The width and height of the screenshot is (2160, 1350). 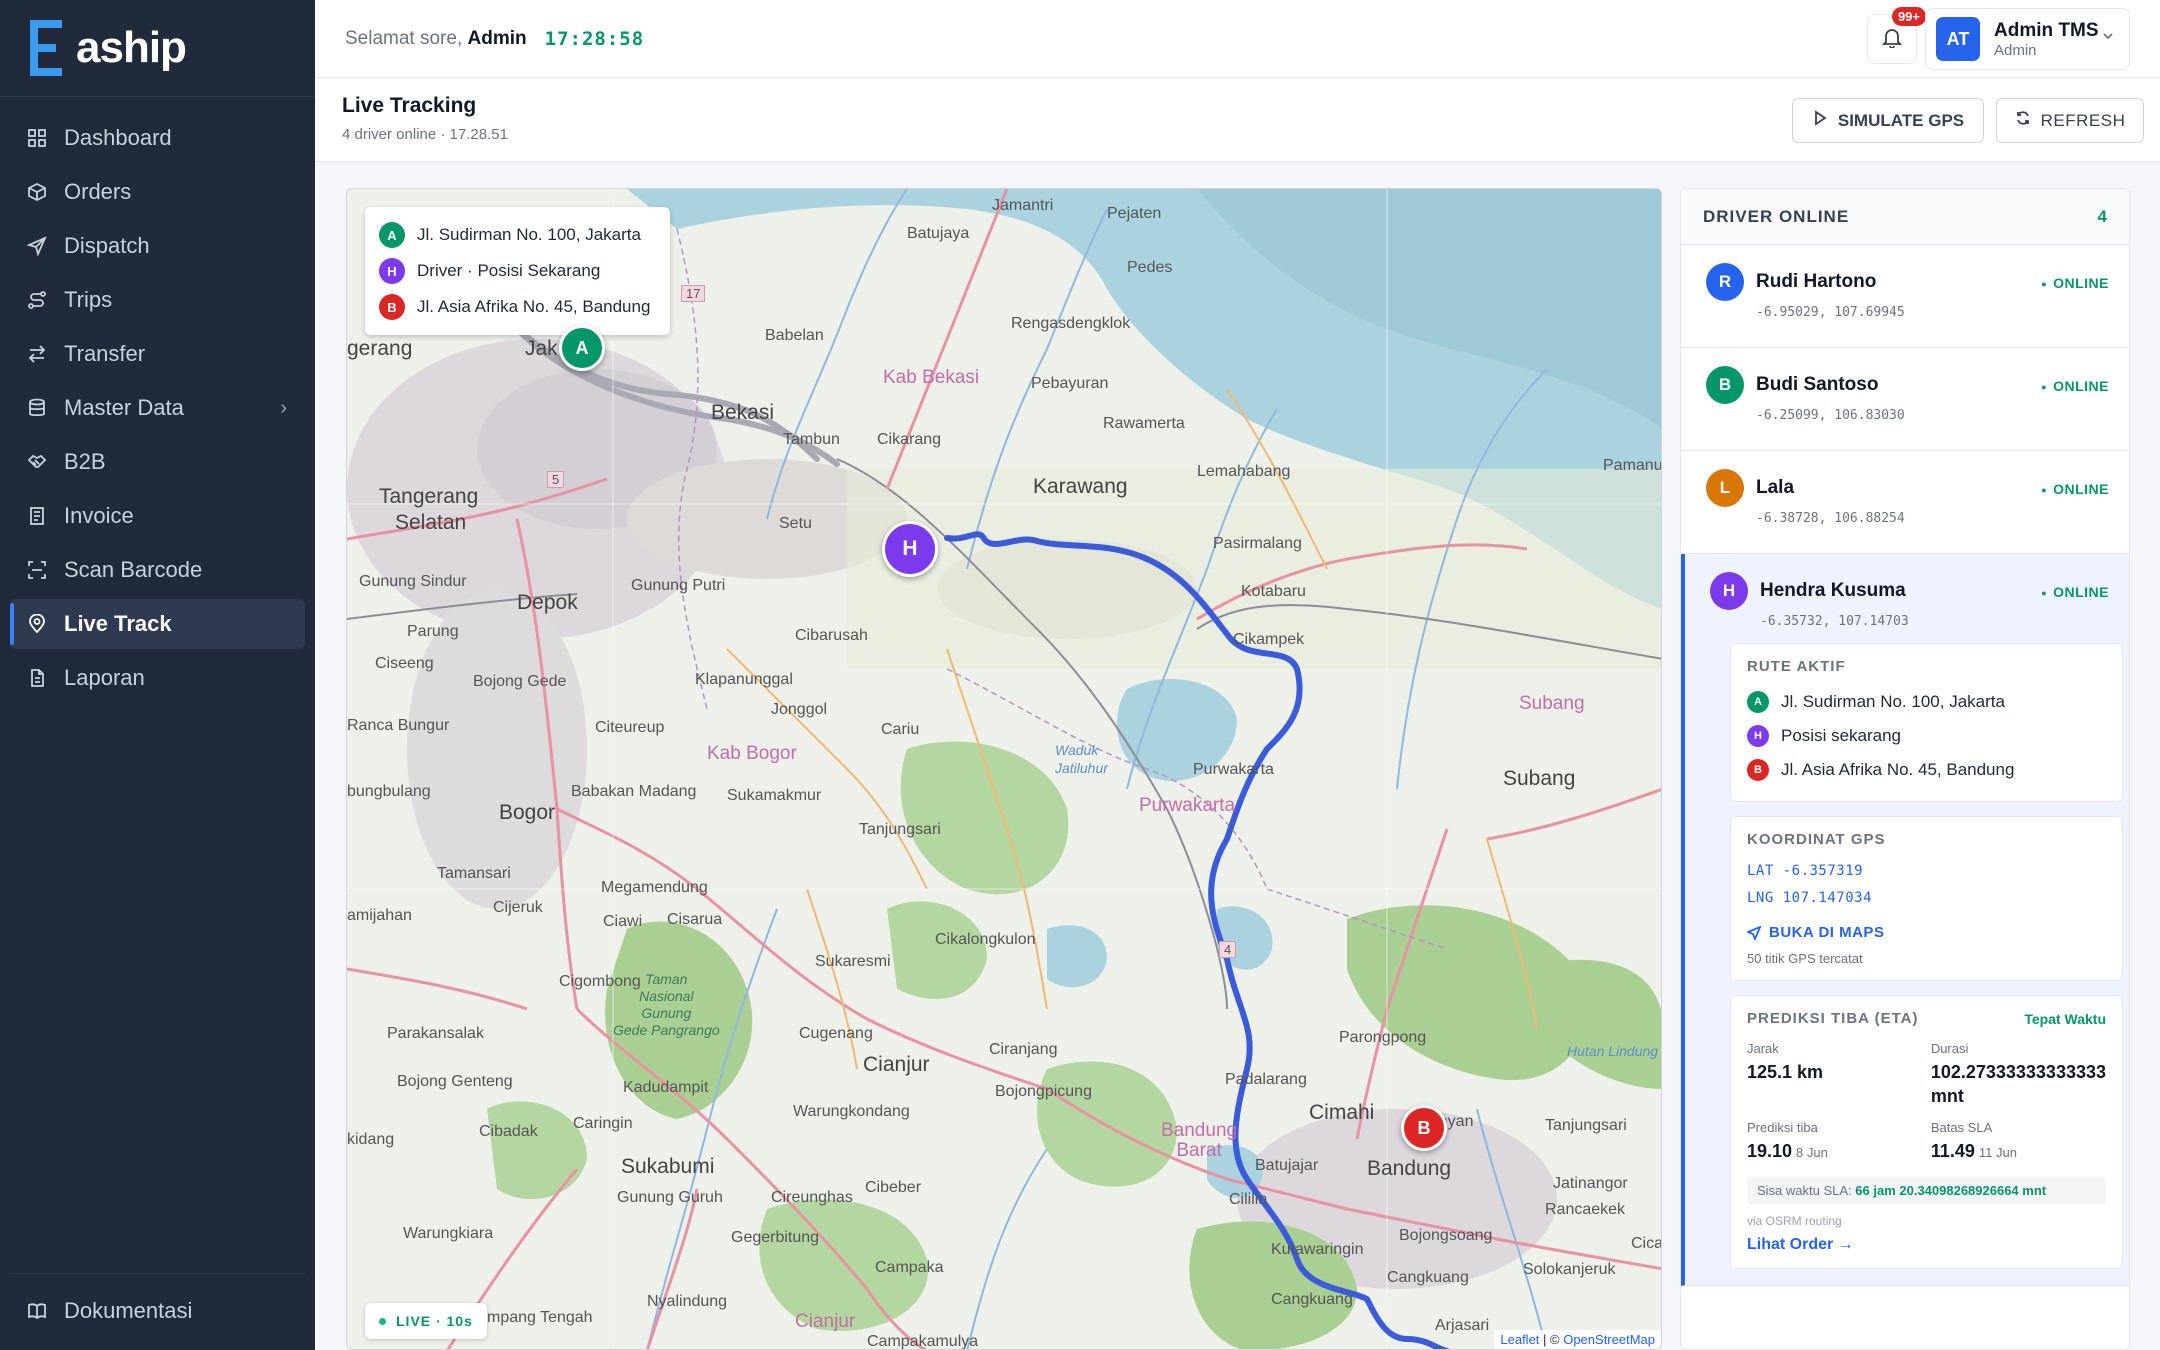 What do you see at coordinates (157, 300) in the screenshot?
I see `sidebar-item-trips: Trips` at bounding box center [157, 300].